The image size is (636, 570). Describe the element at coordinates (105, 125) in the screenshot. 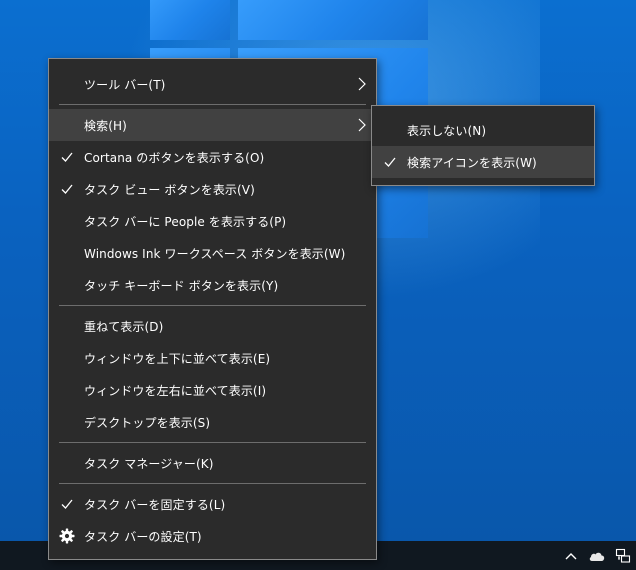

I see `menu-item-label: 検索(H)` at that location.